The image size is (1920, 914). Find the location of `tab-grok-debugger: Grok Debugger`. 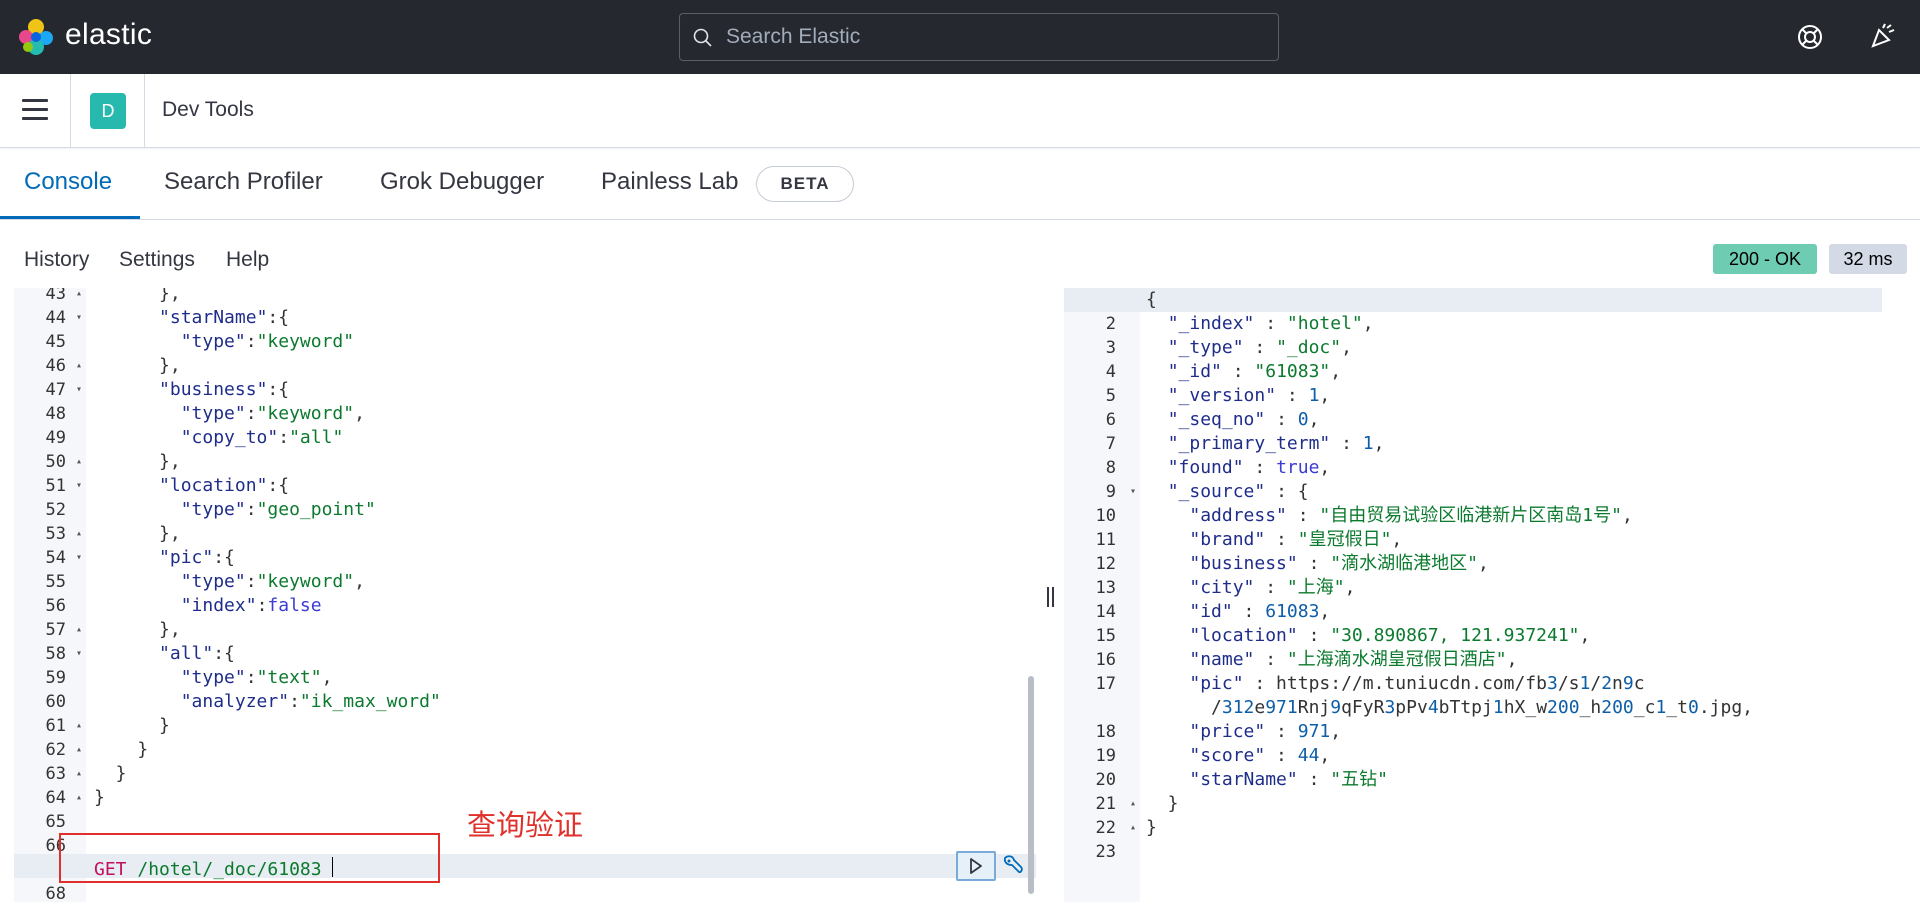

tab-grok-debugger: Grok Debugger is located at coordinates (462, 182).